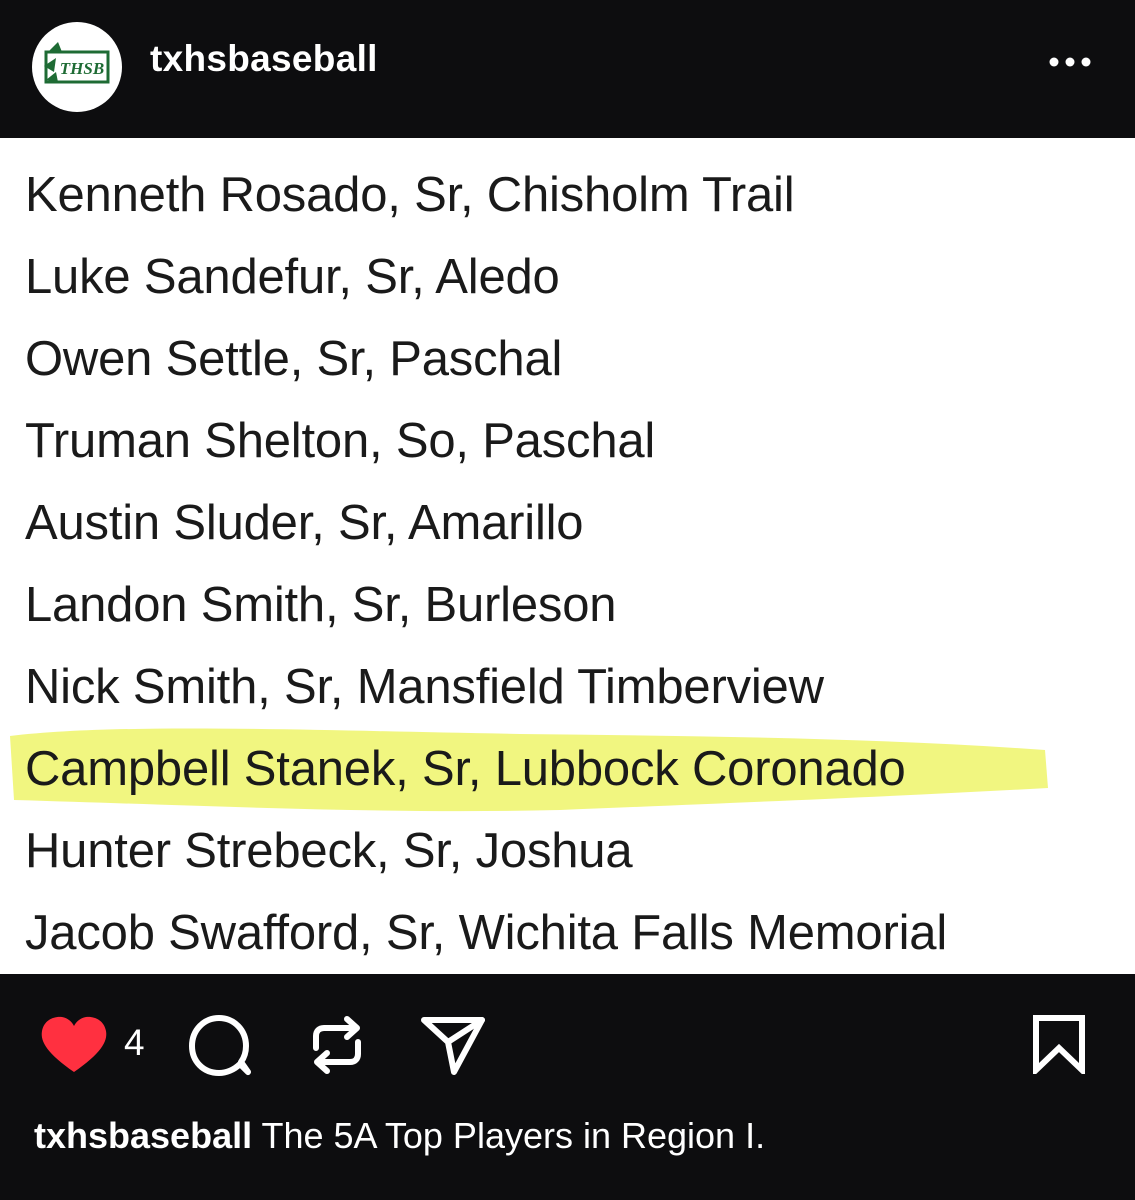  Describe the element at coordinates (264, 59) in the screenshot. I see `username: txhsbaseball` at that location.